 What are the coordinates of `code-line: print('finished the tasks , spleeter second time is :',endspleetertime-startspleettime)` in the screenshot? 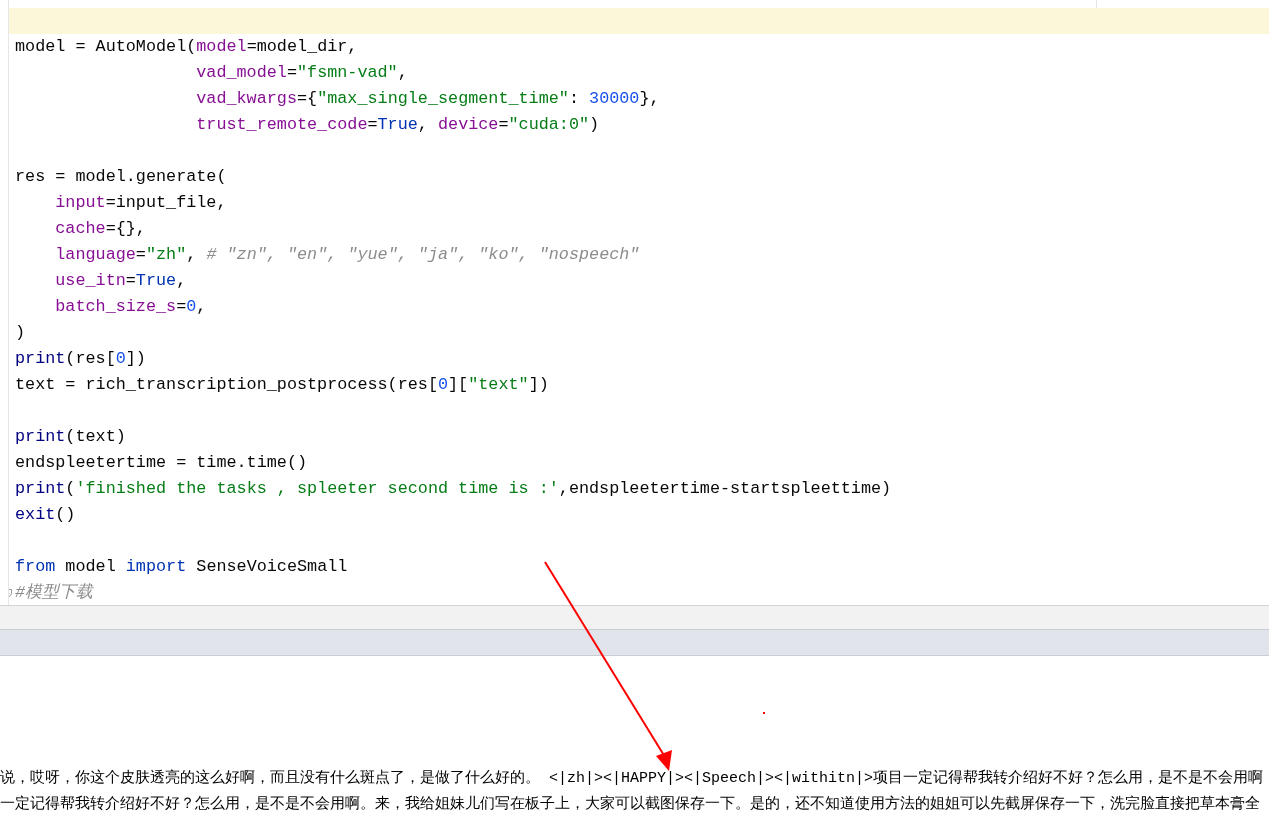 It's located at (453, 488).